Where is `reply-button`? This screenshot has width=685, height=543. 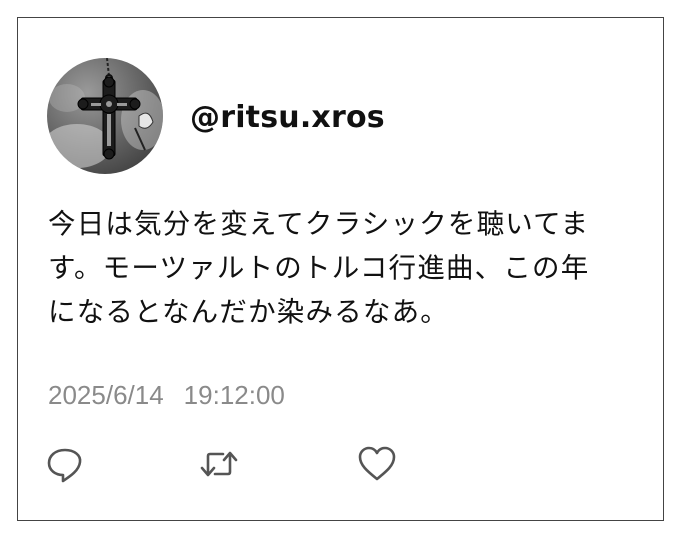
reply-button is located at coordinates (65, 464).